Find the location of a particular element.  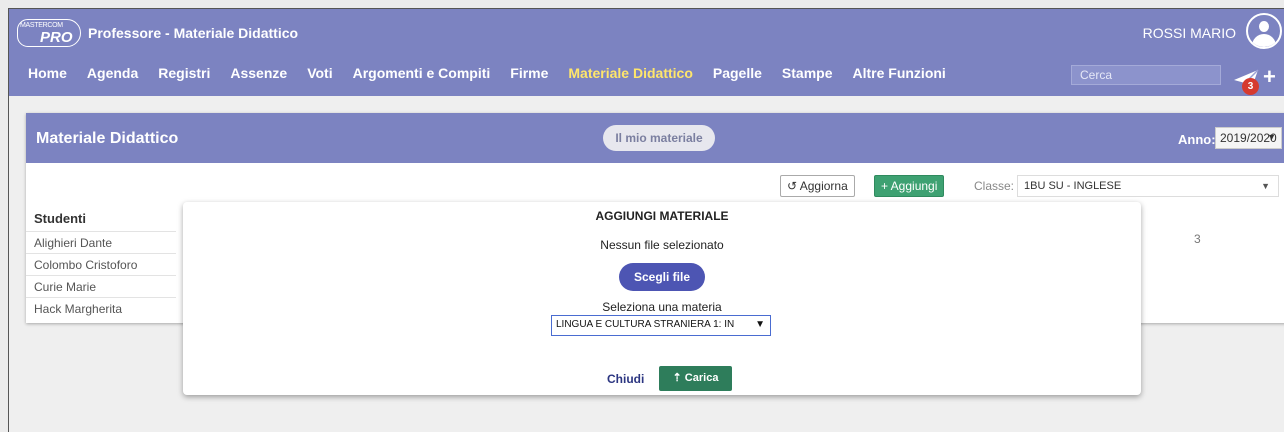

plus-icon: + is located at coordinates (1269, 77).